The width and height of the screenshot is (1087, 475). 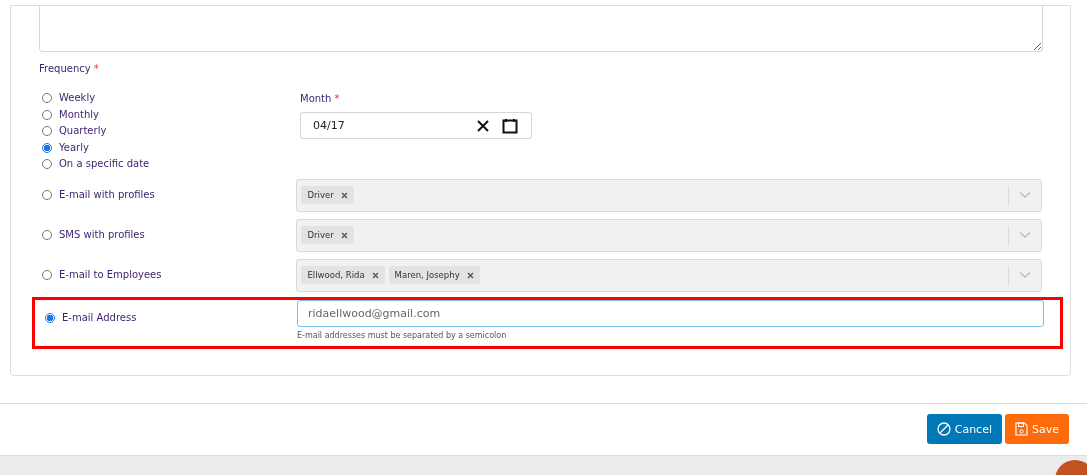 I want to click on radio-option: E-mail to Employees, so click(x=168, y=275).